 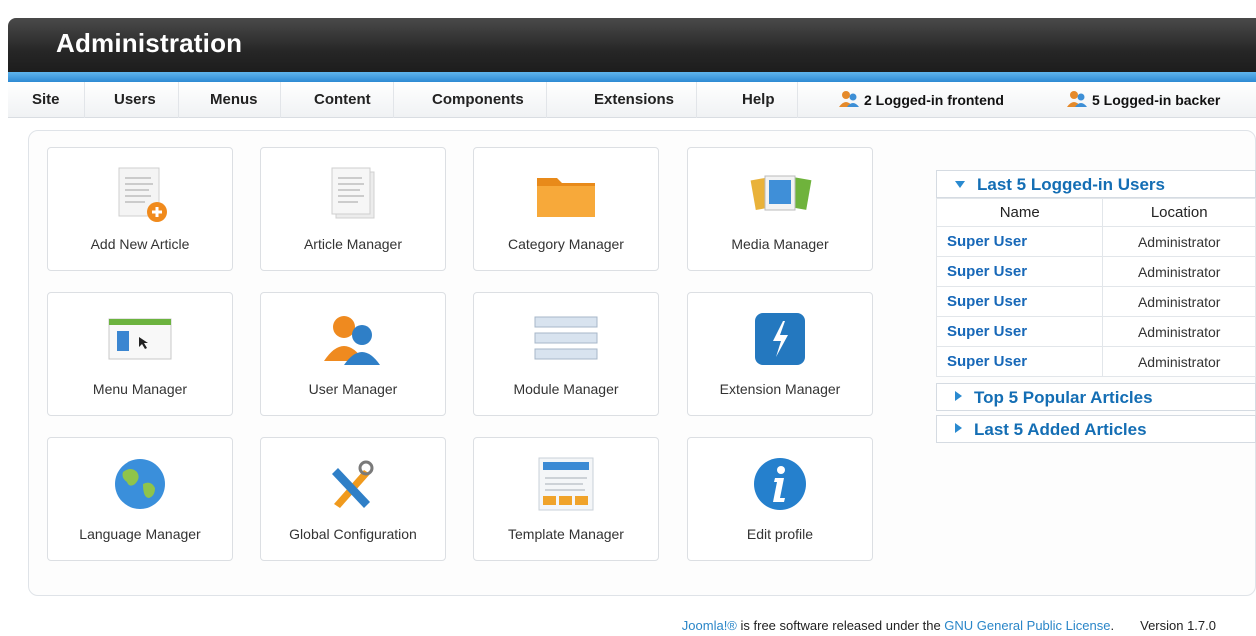 What do you see at coordinates (234, 100) in the screenshot?
I see `menu-menus: Menus` at bounding box center [234, 100].